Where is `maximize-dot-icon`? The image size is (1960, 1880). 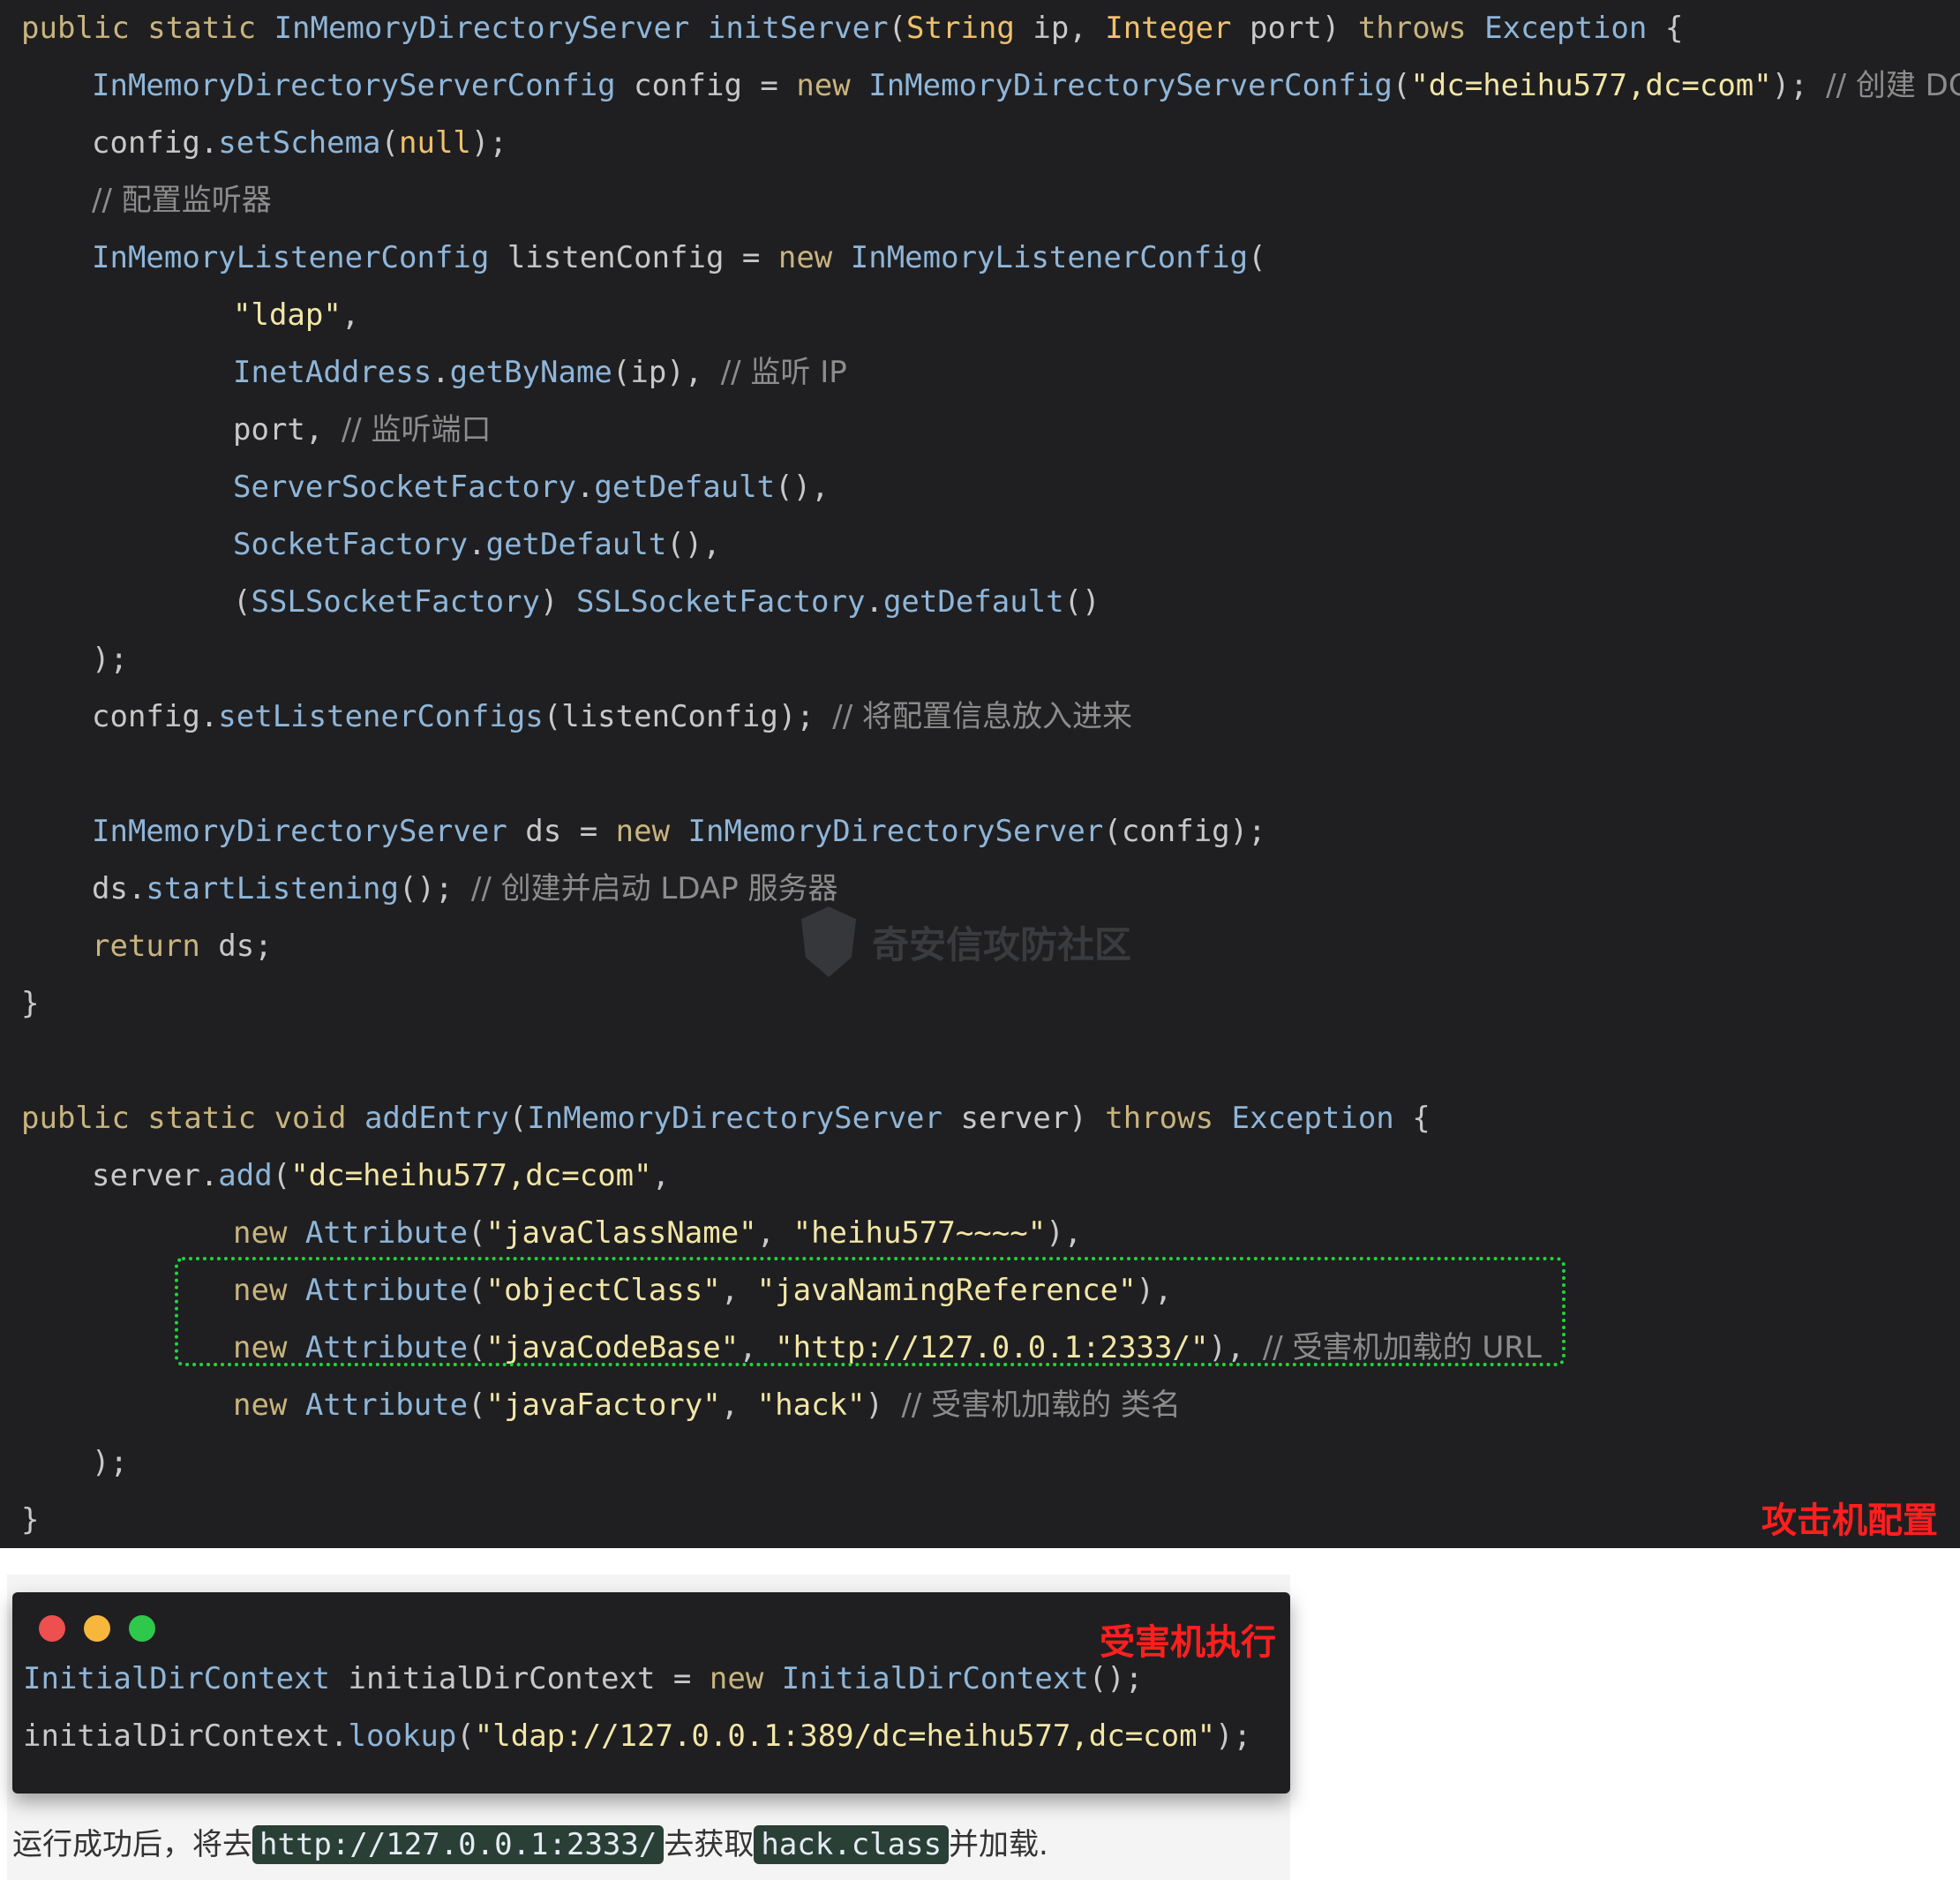
maximize-dot-icon is located at coordinates (142, 1629).